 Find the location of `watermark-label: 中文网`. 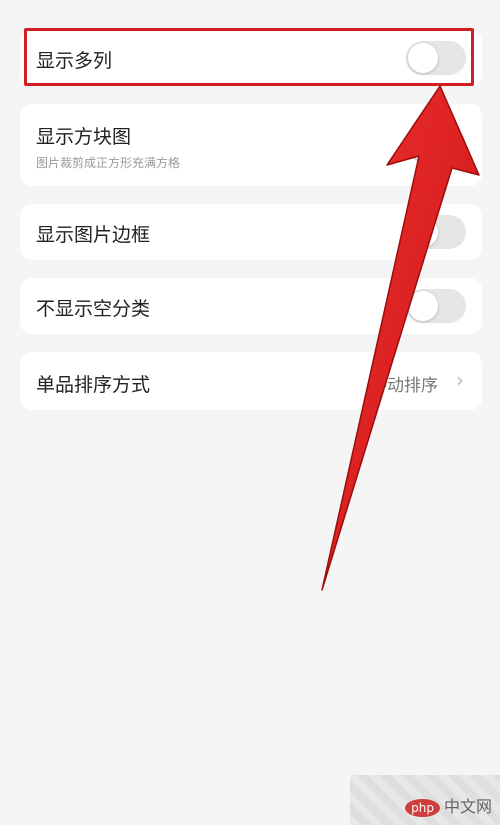

watermark-label: 中文网 is located at coordinates (467, 806).